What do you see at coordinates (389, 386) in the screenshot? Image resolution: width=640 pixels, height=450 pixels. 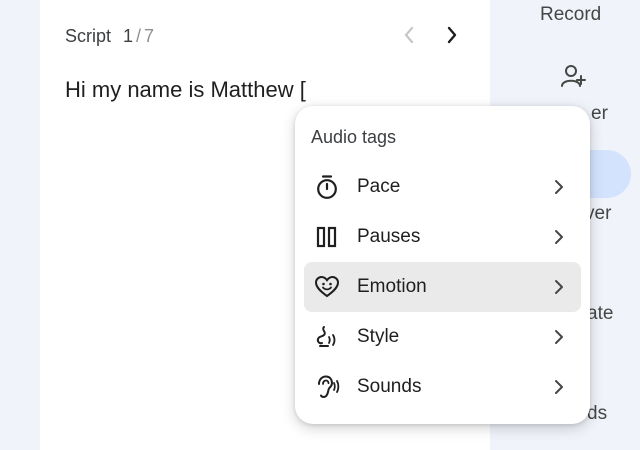 I see `menu-item-label: Sounds` at bounding box center [389, 386].